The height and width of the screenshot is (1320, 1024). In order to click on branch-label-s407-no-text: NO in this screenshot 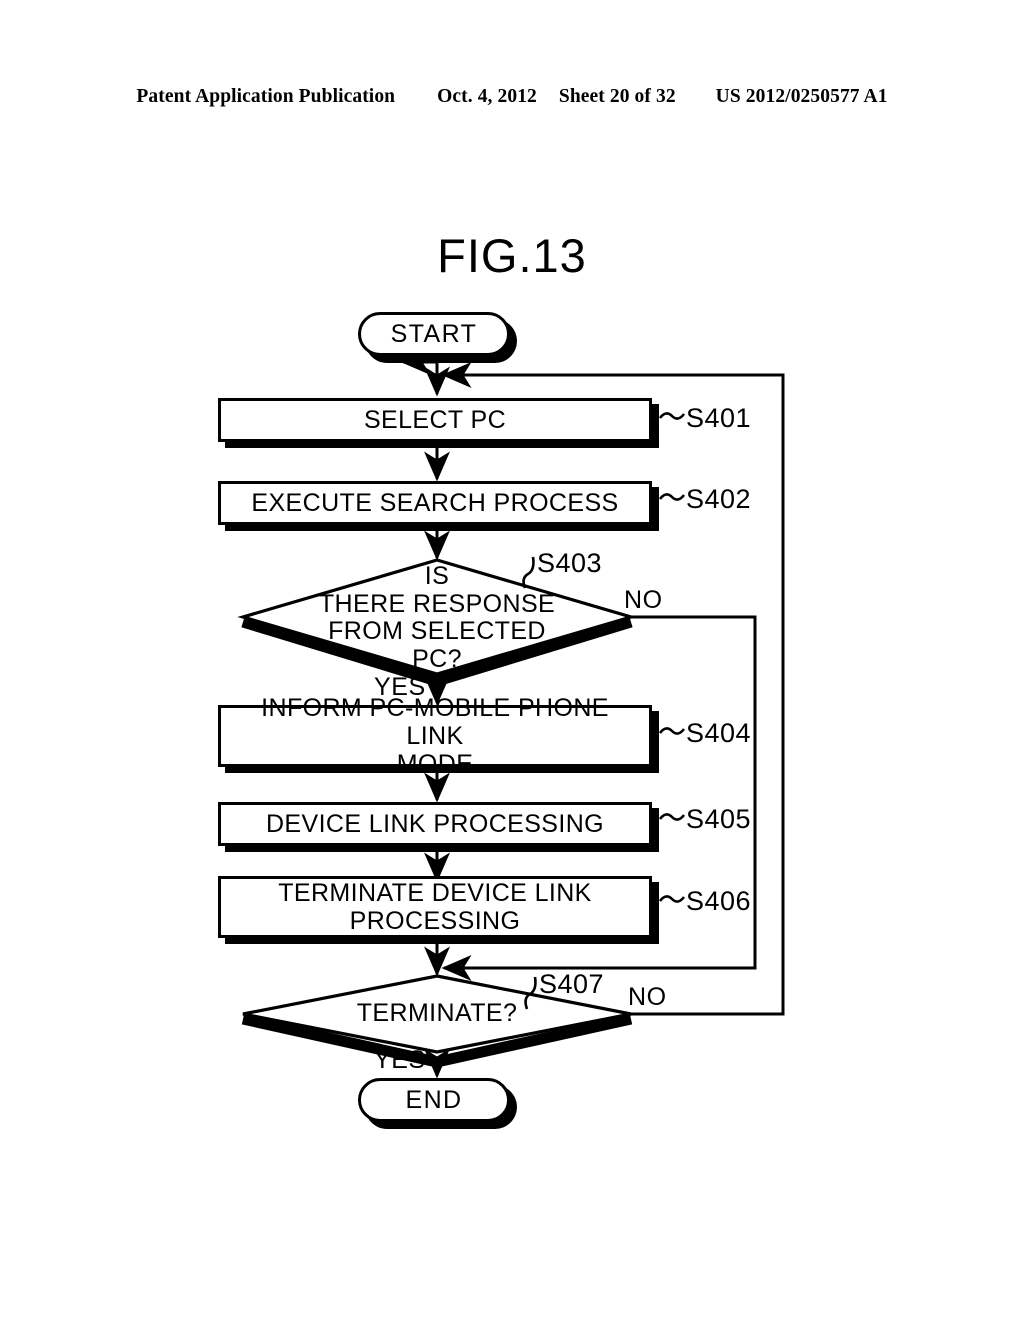, I will do `click(647, 997)`.